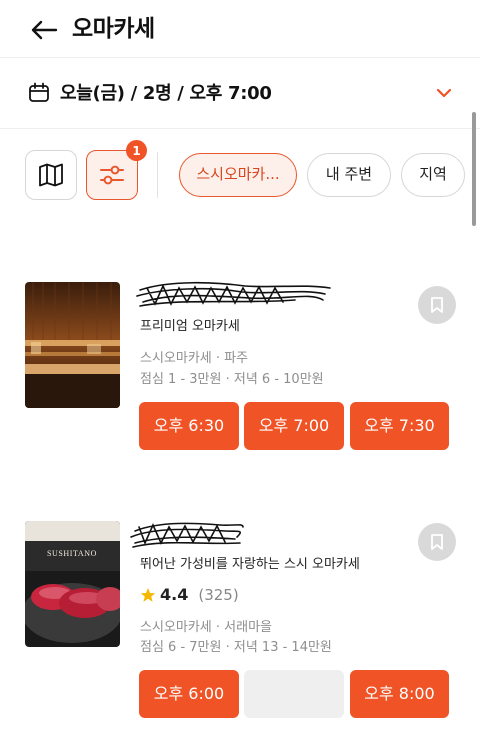 This screenshot has width=480, height=729. Describe the element at coordinates (399, 694) in the screenshot. I see `time-slot-button: 오후 8:00` at that location.